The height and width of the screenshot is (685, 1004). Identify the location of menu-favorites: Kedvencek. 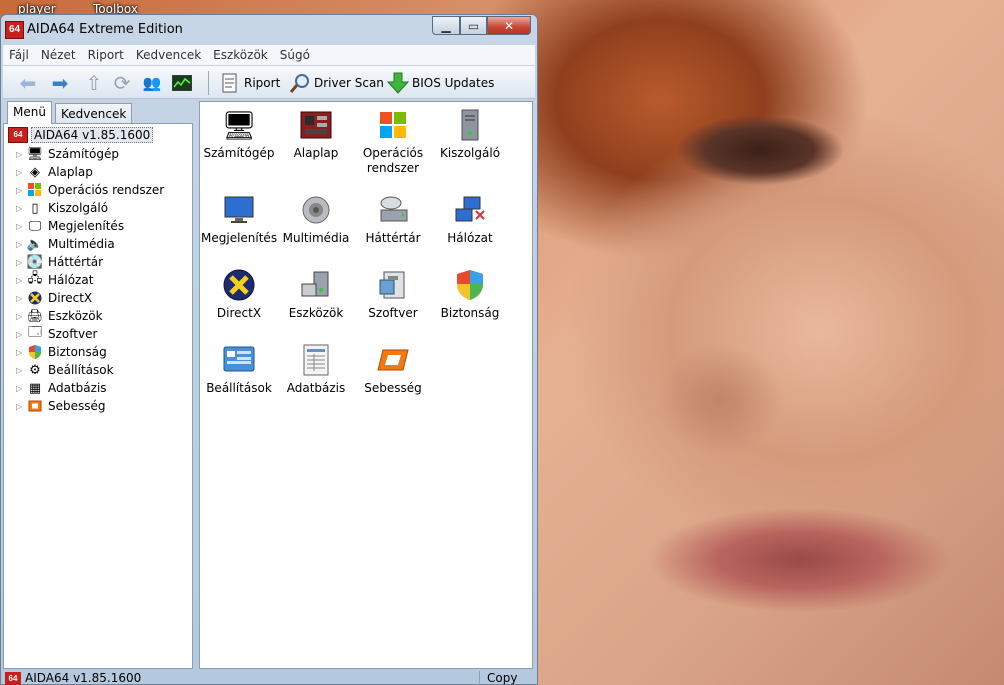
(168, 55).